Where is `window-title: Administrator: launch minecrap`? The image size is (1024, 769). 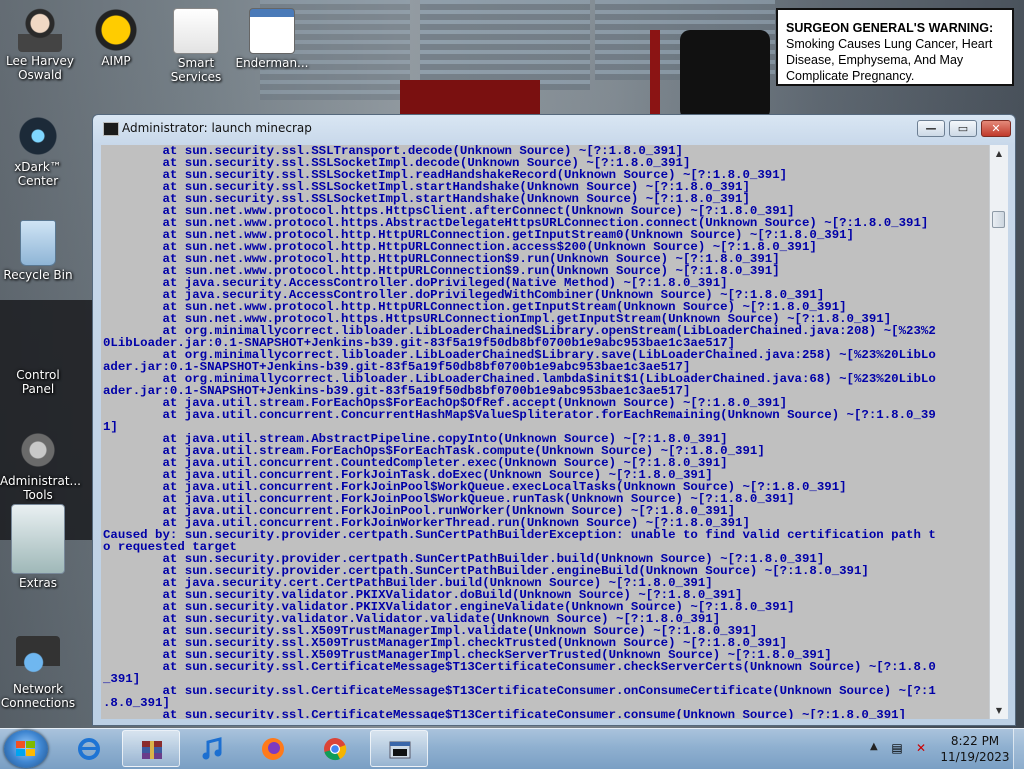
window-title: Administrator: launch minecrap is located at coordinates (217, 128).